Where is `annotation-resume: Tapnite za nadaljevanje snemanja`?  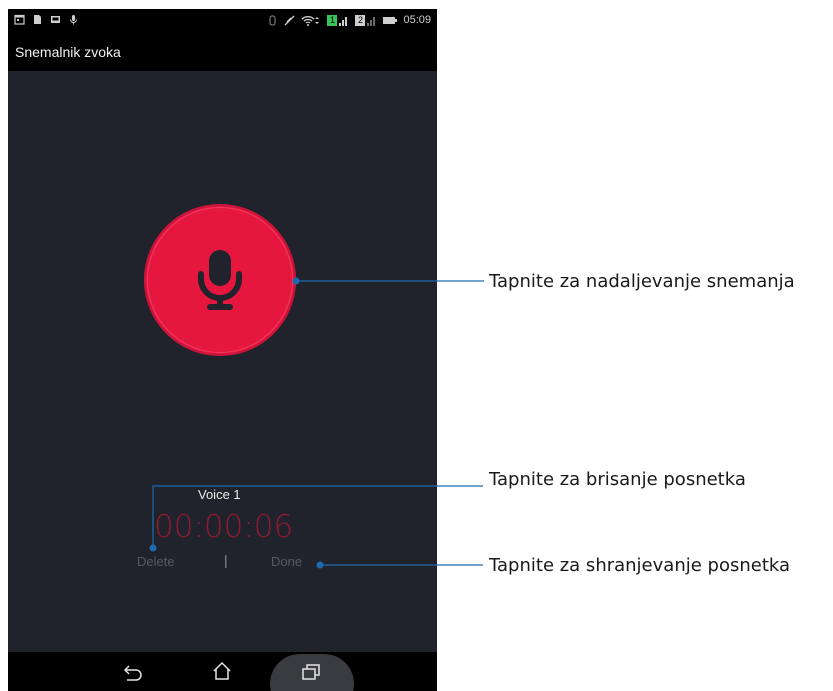
annotation-resume: Tapnite za nadaljevanje snemanja is located at coordinates (642, 281).